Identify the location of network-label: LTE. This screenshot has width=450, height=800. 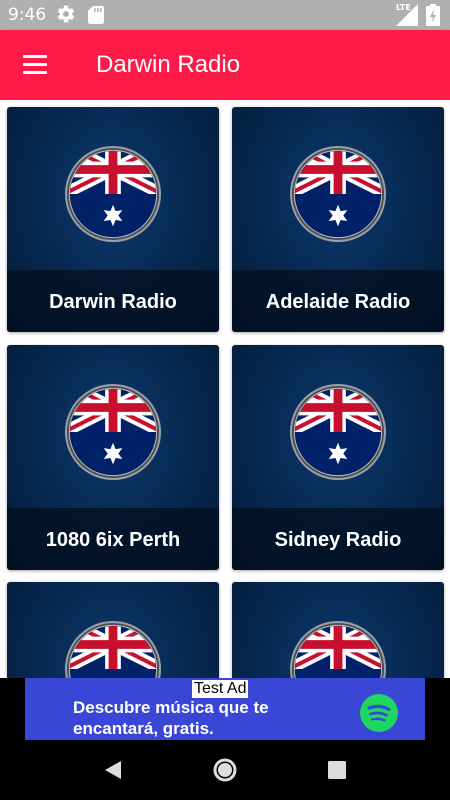
(403, 7).